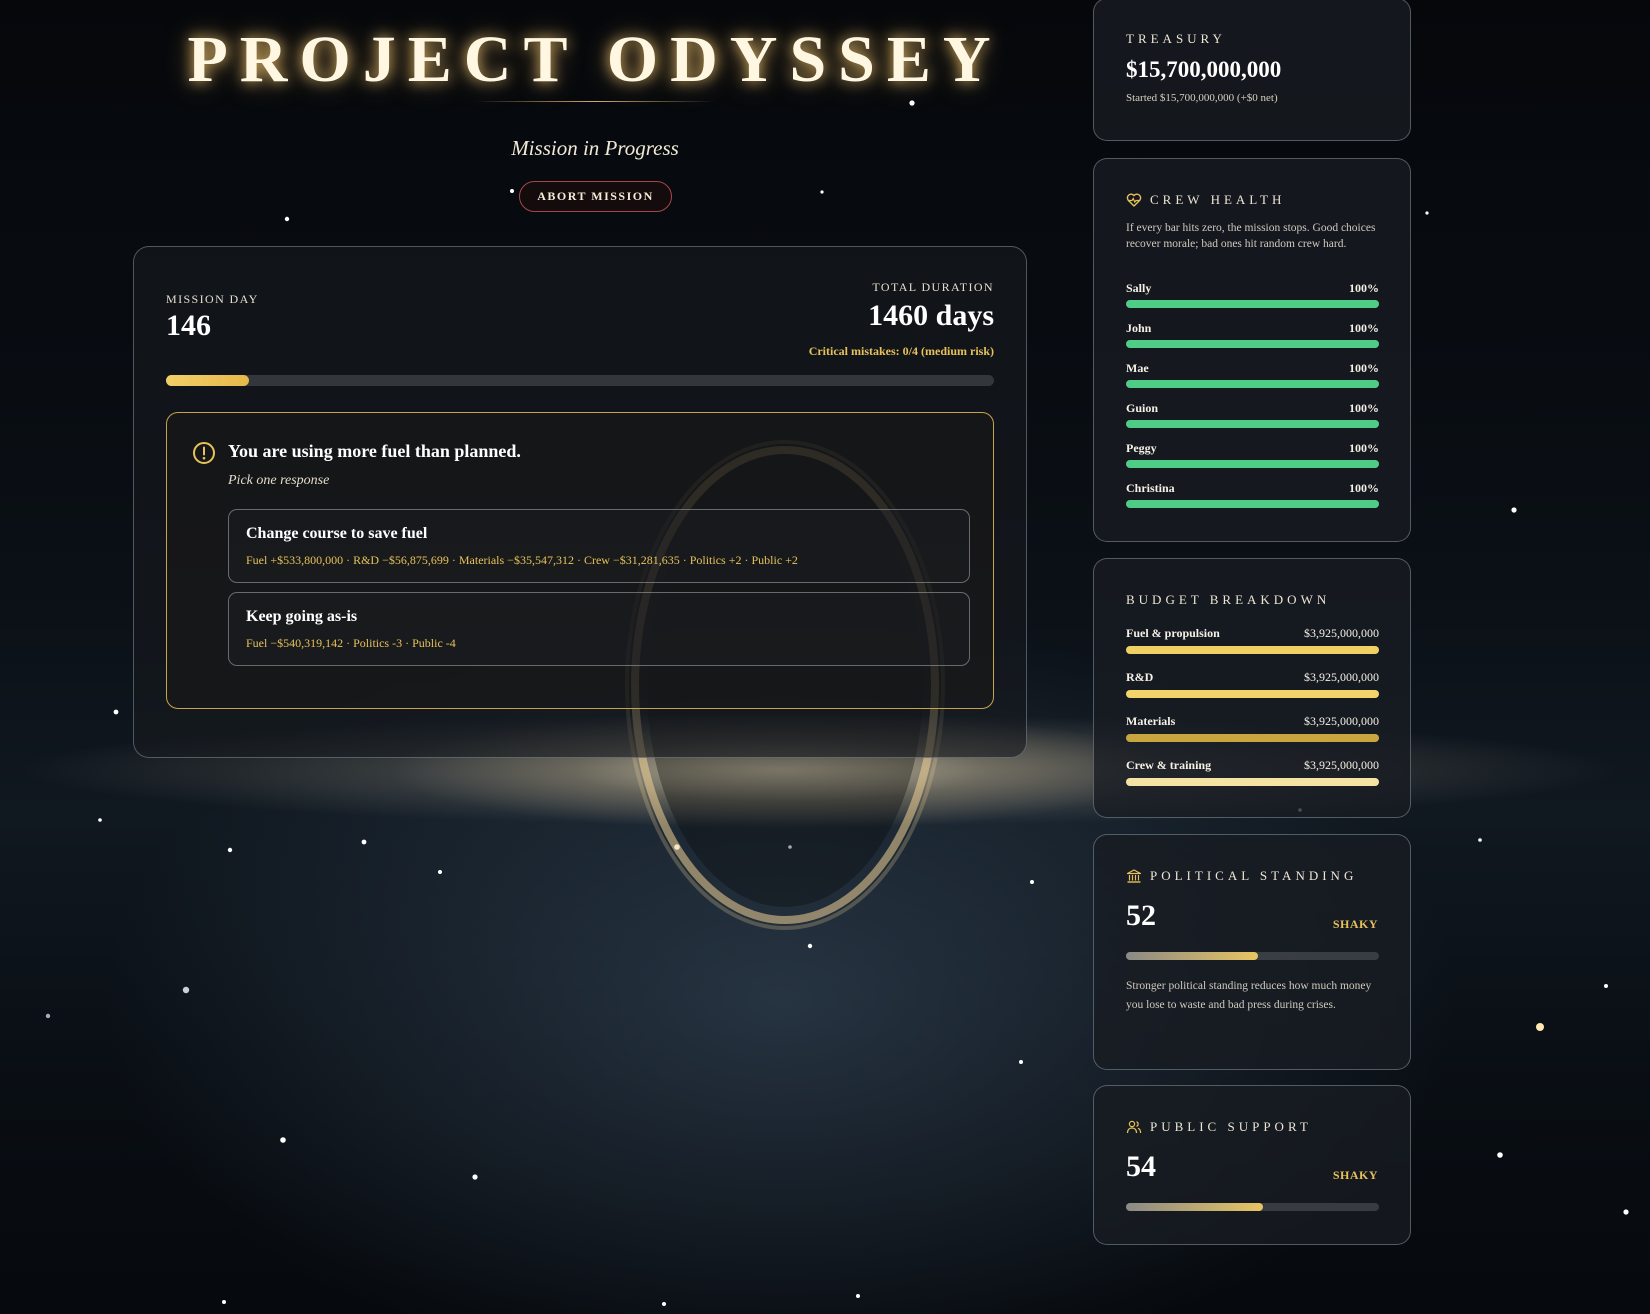 This screenshot has height=1314, width=1650. What do you see at coordinates (1252, 685) in the screenshot?
I see `budget-row: R&D $3,925,000,000` at bounding box center [1252, 685].